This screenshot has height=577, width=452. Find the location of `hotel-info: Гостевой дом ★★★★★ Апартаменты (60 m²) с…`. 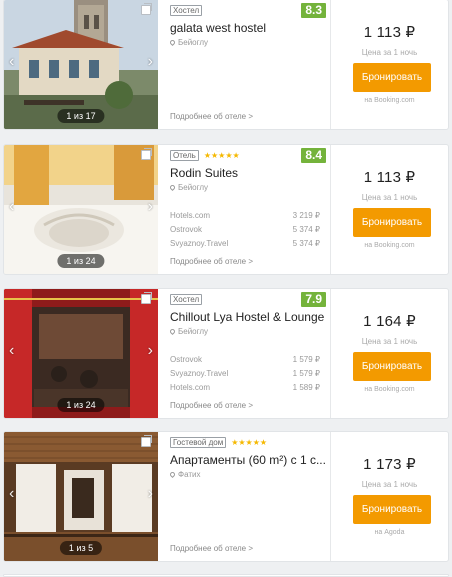

hotel-info: Гостевой дом ★★★★★ Апартаменты (60 m²) с… is located at coordinates (248, 496).